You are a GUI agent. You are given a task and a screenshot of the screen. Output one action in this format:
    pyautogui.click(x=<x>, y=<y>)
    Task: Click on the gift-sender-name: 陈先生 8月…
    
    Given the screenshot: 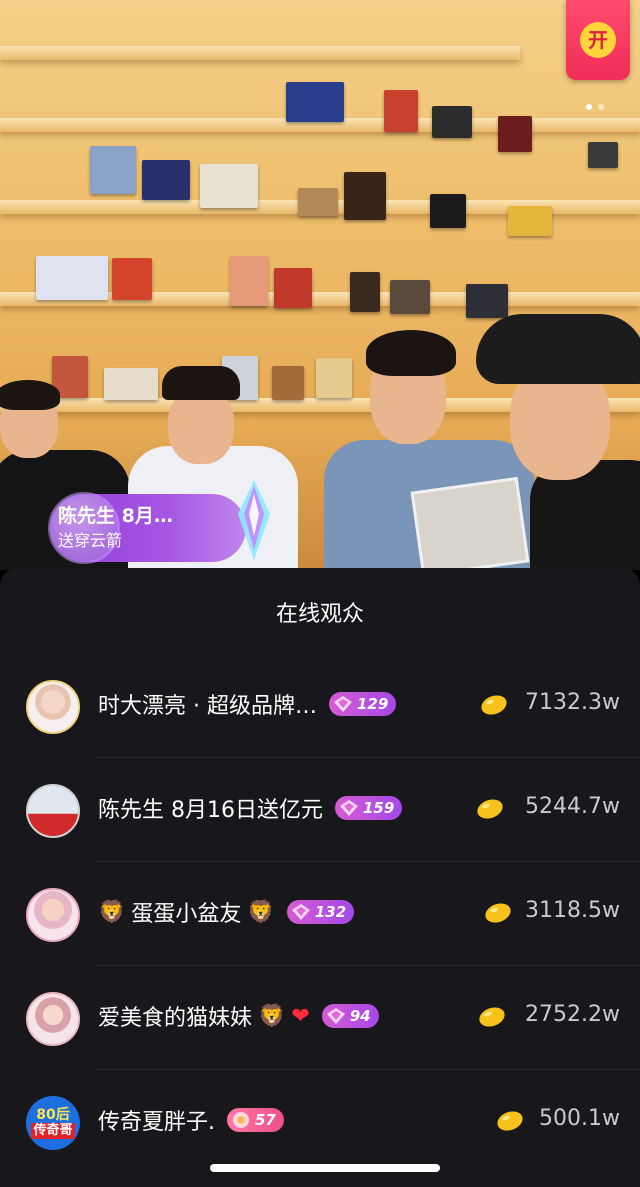 What is the action you would take?
    pyautogui.click(x=115, y=516)
    